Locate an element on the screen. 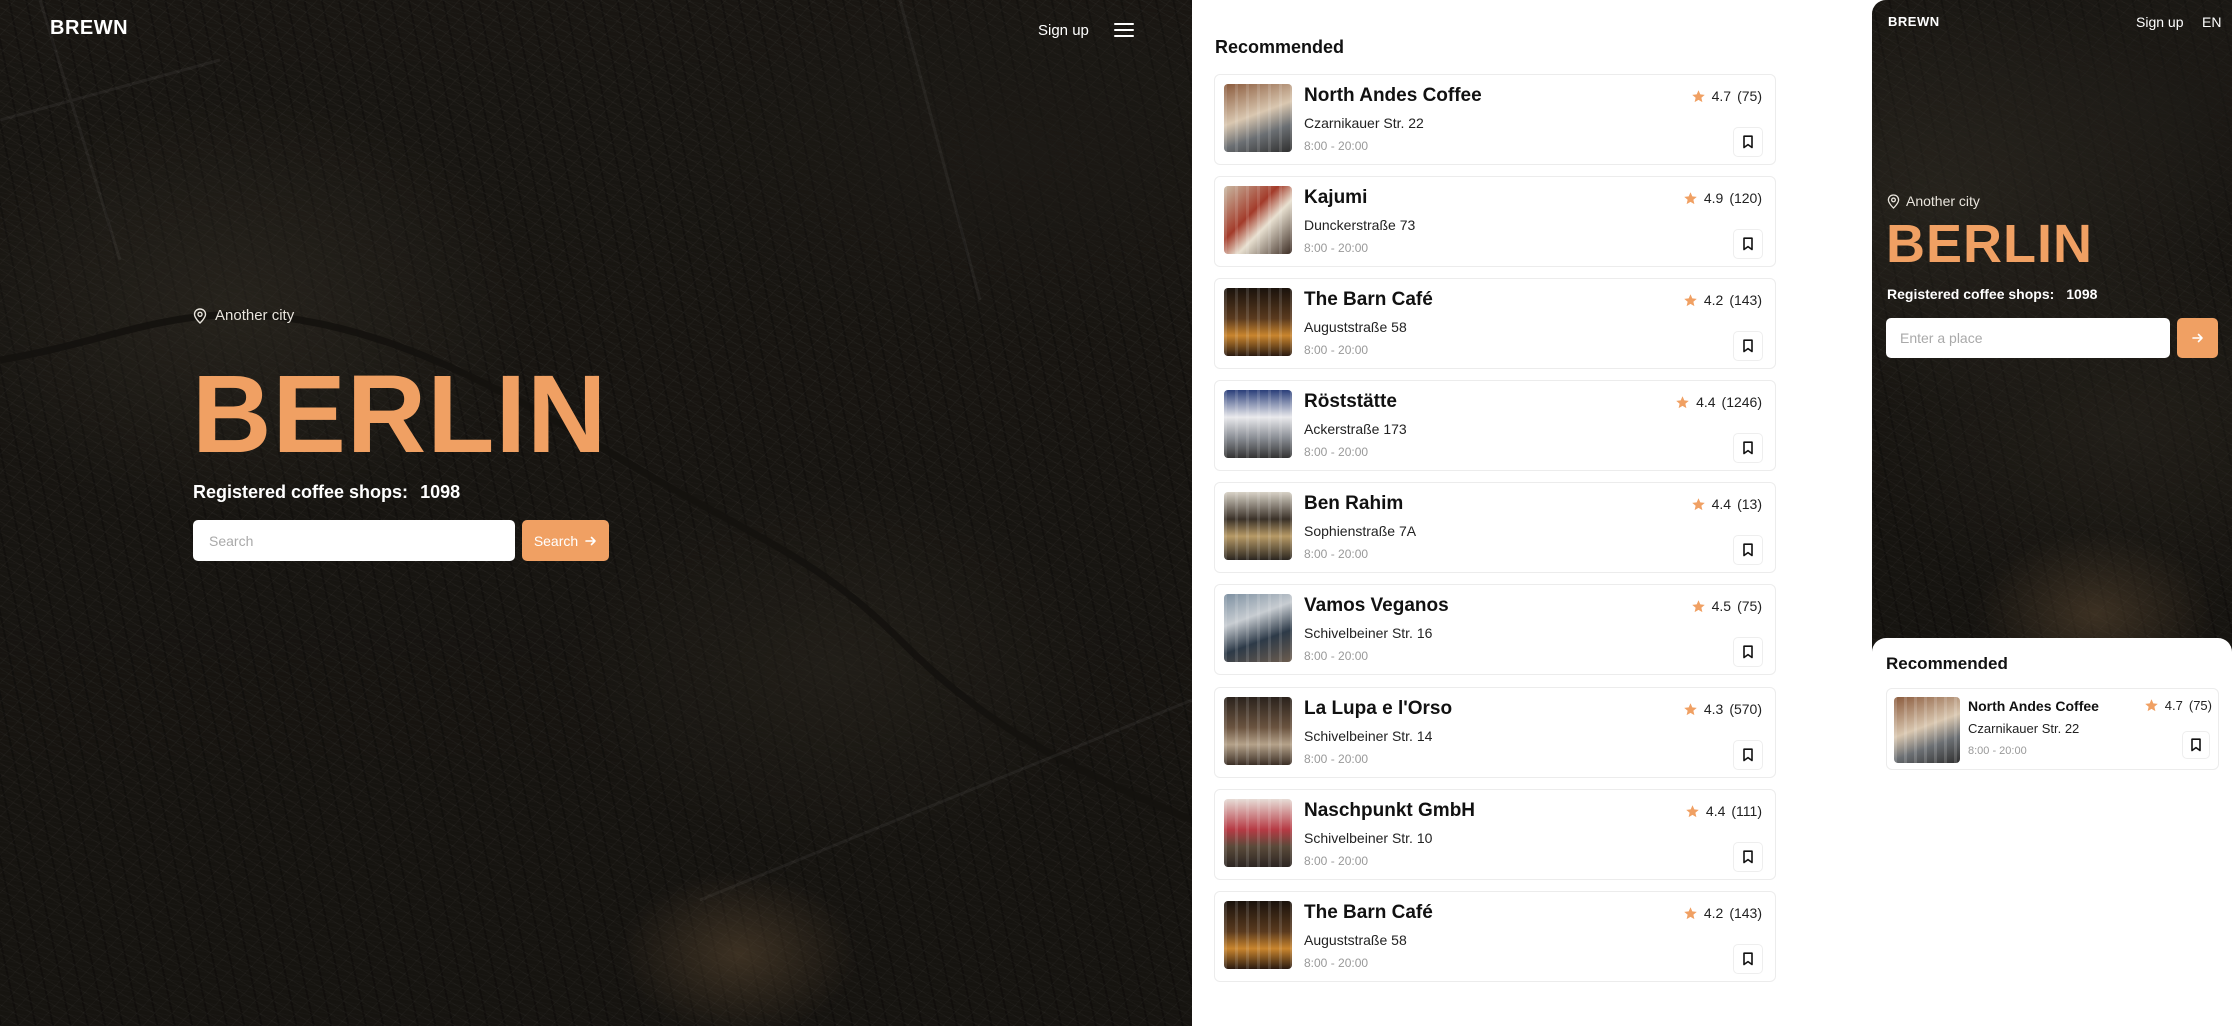 This screenshot has height=1026, width=2232. search-button: Search is located at coordinates (565, 540).